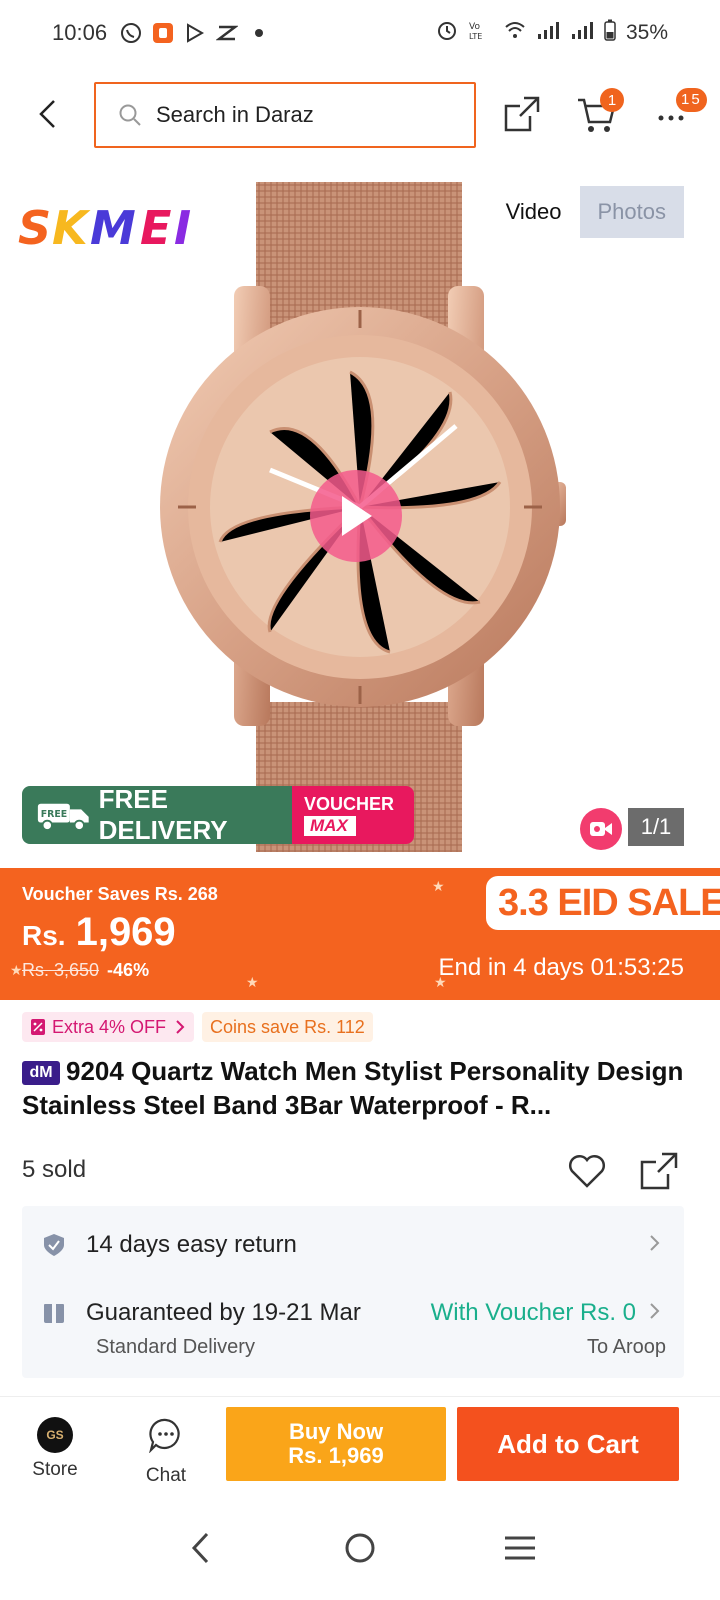 This screenshot has width=720, height=1600. I want to click on more-button: 15, so click(681, 110).